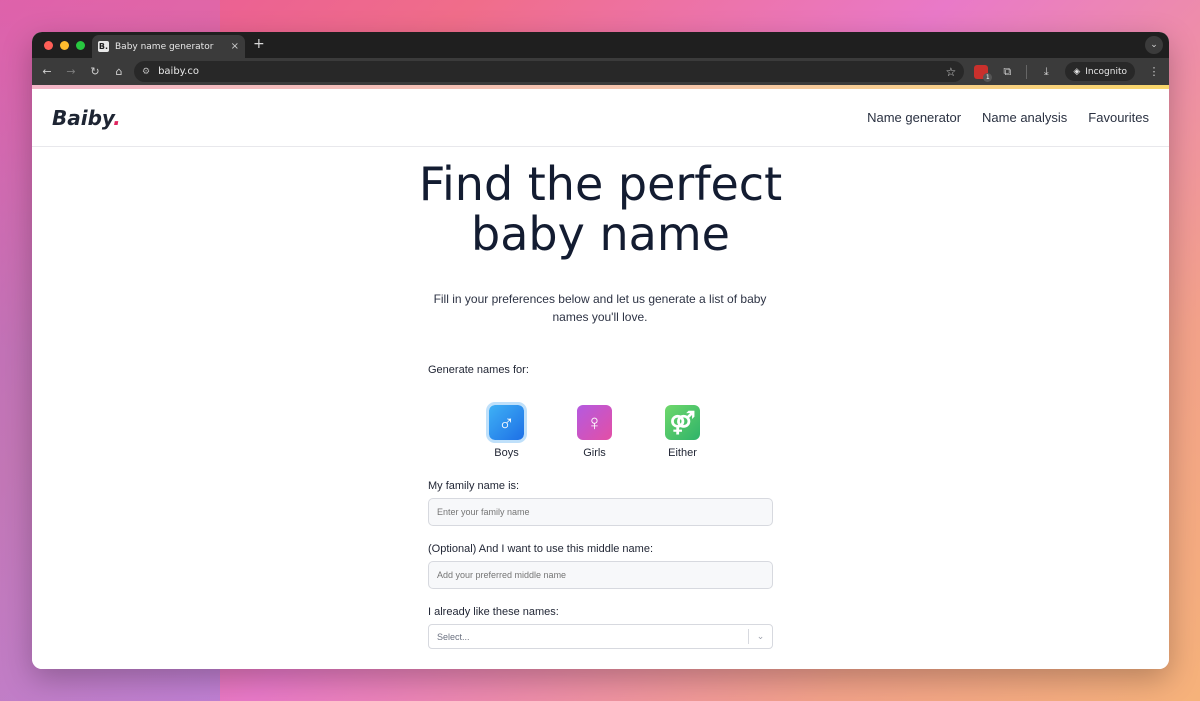  Describe the element at coordinates (600, 575) in the screenshot. I see `middle-name-input` at that location.